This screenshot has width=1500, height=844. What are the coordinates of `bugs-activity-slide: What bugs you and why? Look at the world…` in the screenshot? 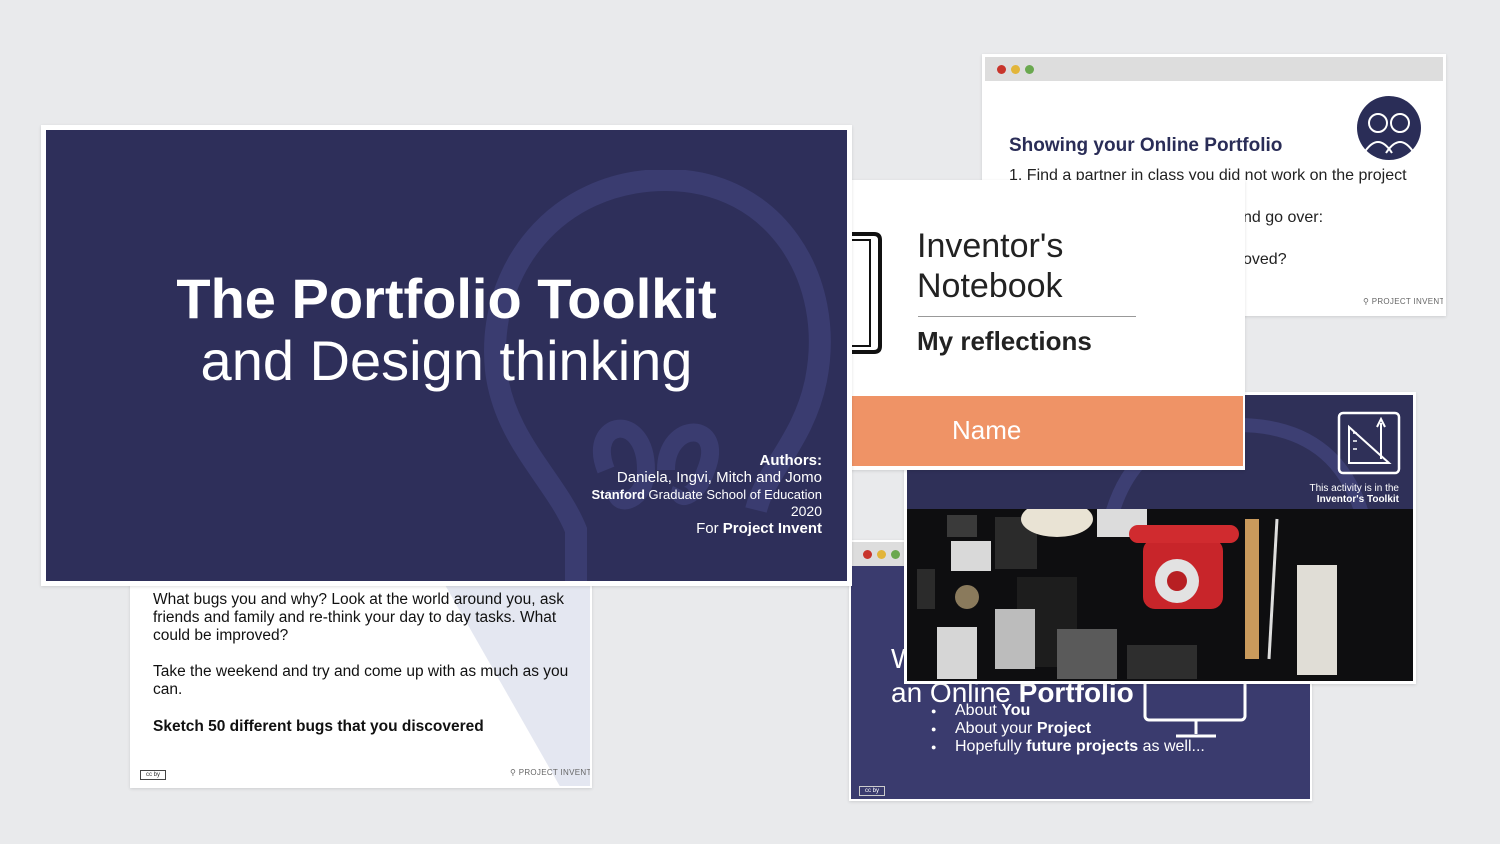 It's located at (361, 674).